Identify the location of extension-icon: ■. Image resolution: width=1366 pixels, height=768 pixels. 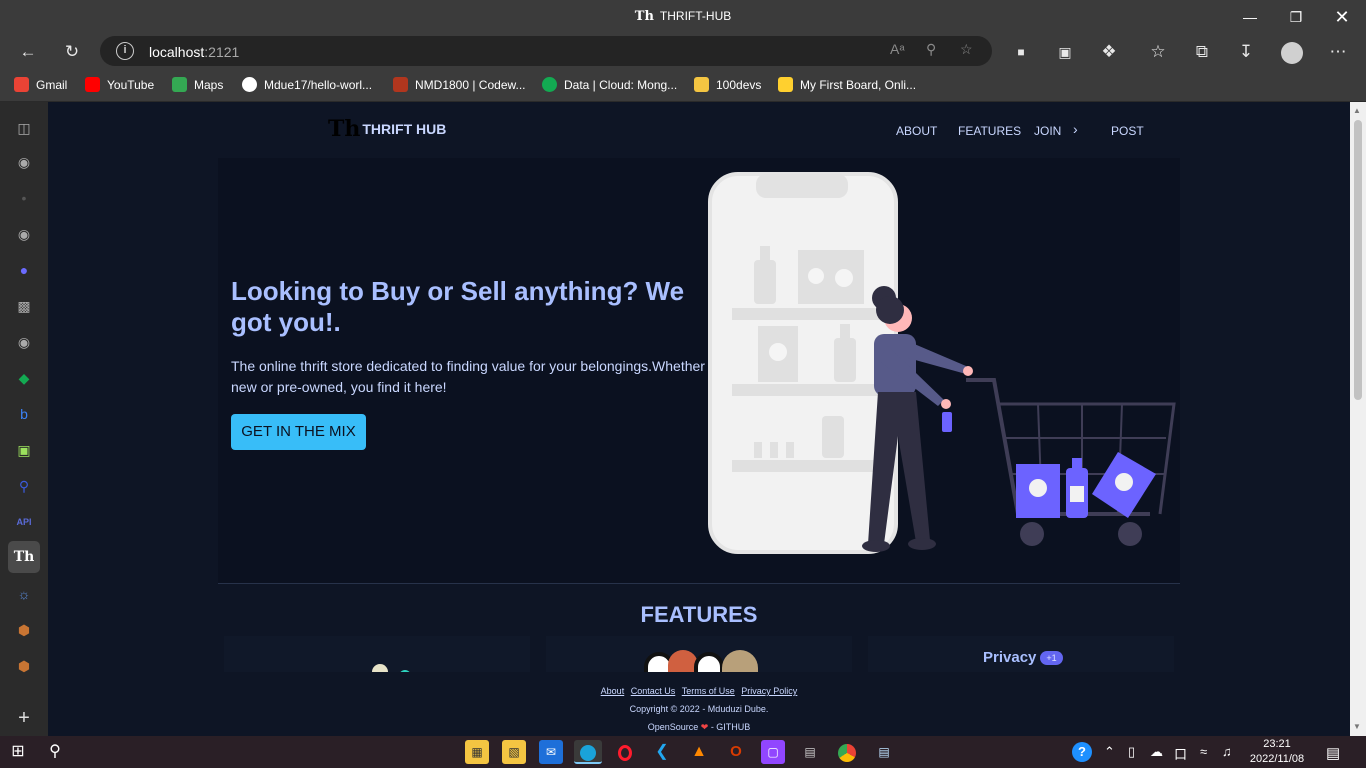
(1021, 52).